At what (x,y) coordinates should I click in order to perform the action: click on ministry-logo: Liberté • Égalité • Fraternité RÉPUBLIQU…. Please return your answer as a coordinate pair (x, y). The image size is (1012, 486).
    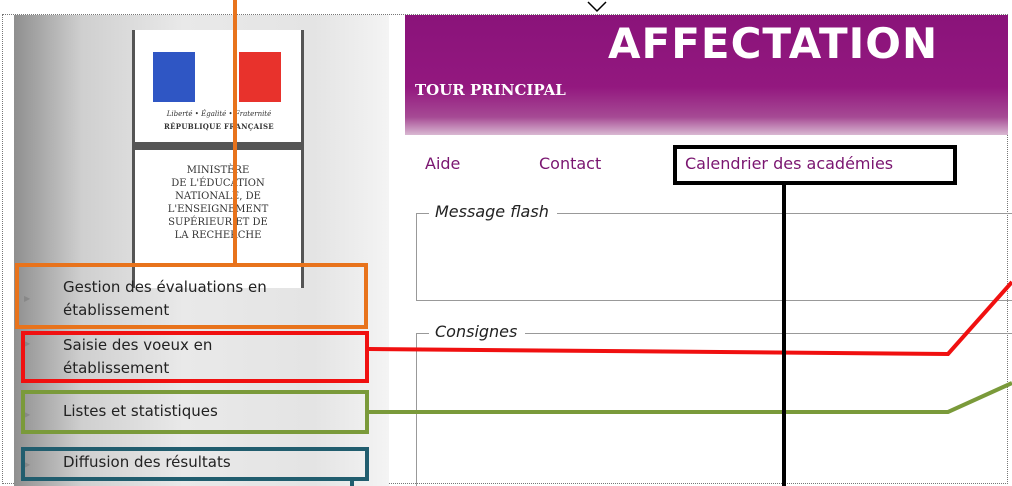
    Looking at the image, I should click on (218, 159).